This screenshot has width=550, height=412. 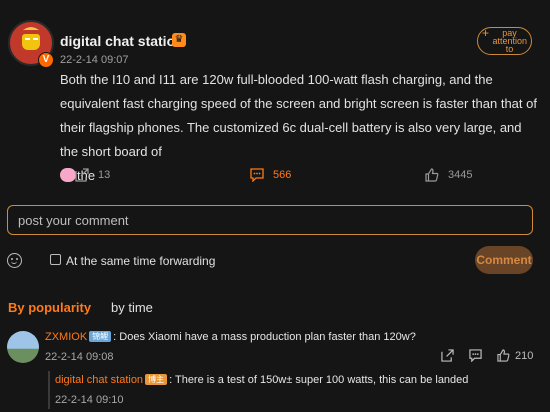 What do you see at coordinates (49, 307) in the screenshot?
I see `tab-by-popularity: By popularity` at bounding box center [49, 307].